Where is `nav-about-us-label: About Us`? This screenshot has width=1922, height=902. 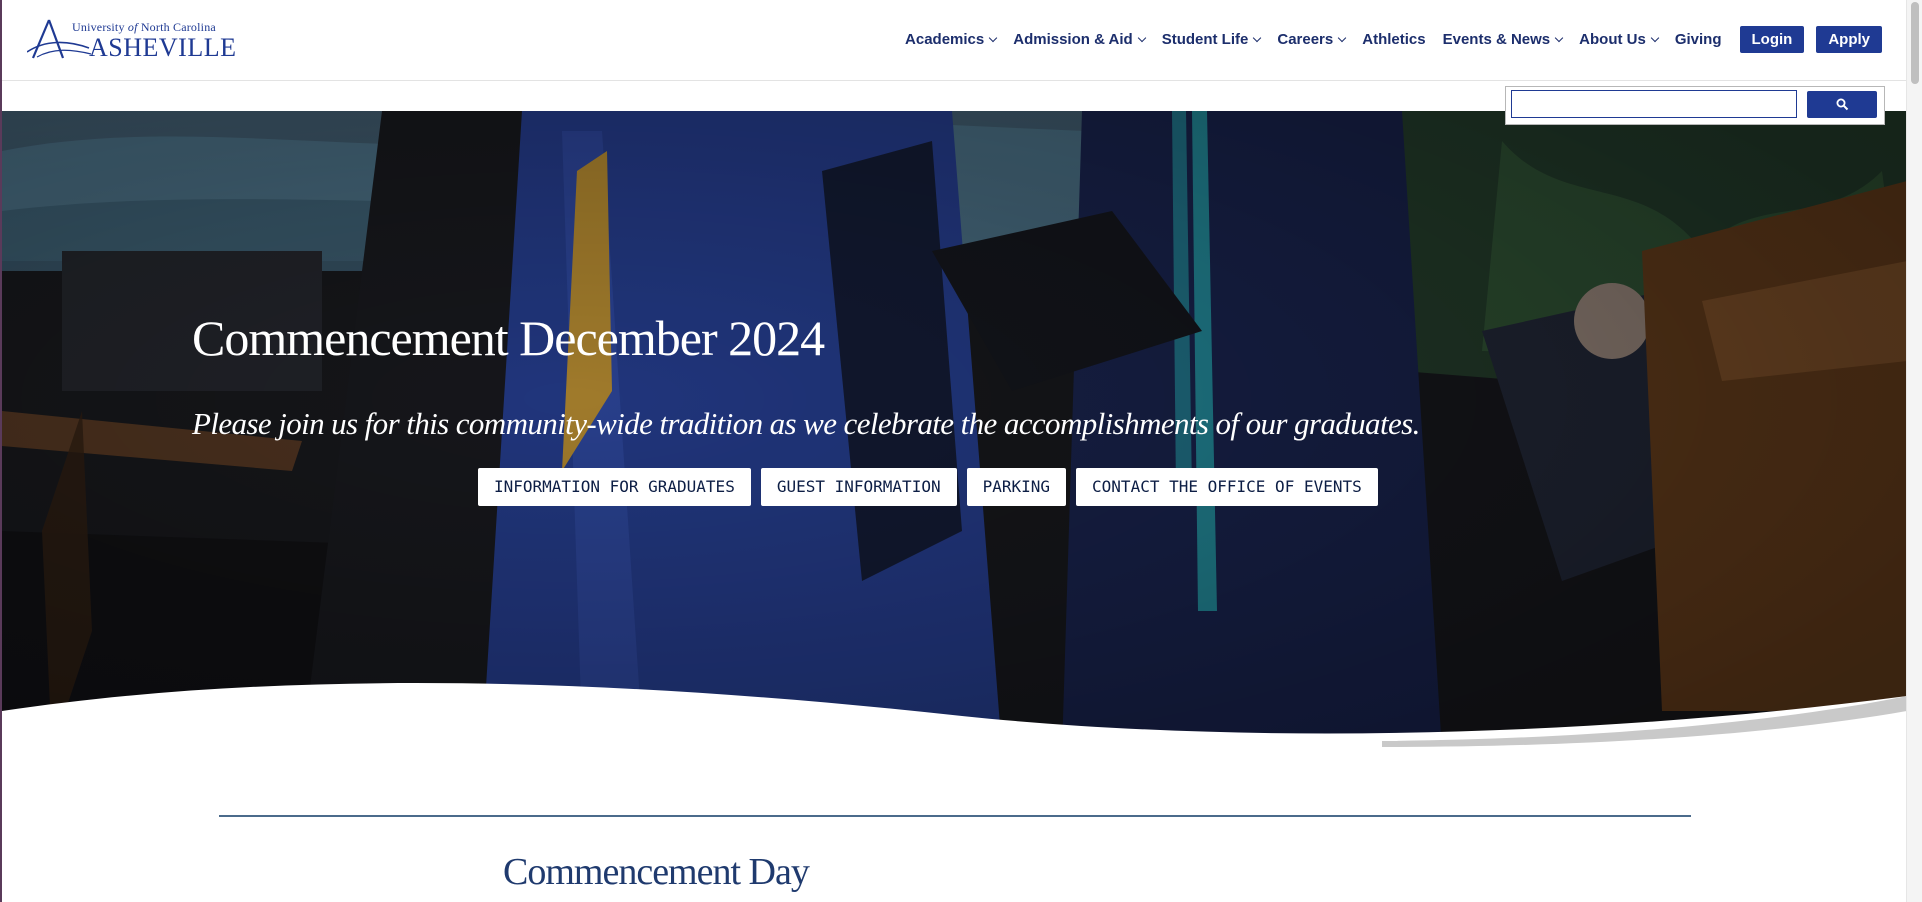 nav-about-us-label: About Us is located at coordinates (1612, 39).